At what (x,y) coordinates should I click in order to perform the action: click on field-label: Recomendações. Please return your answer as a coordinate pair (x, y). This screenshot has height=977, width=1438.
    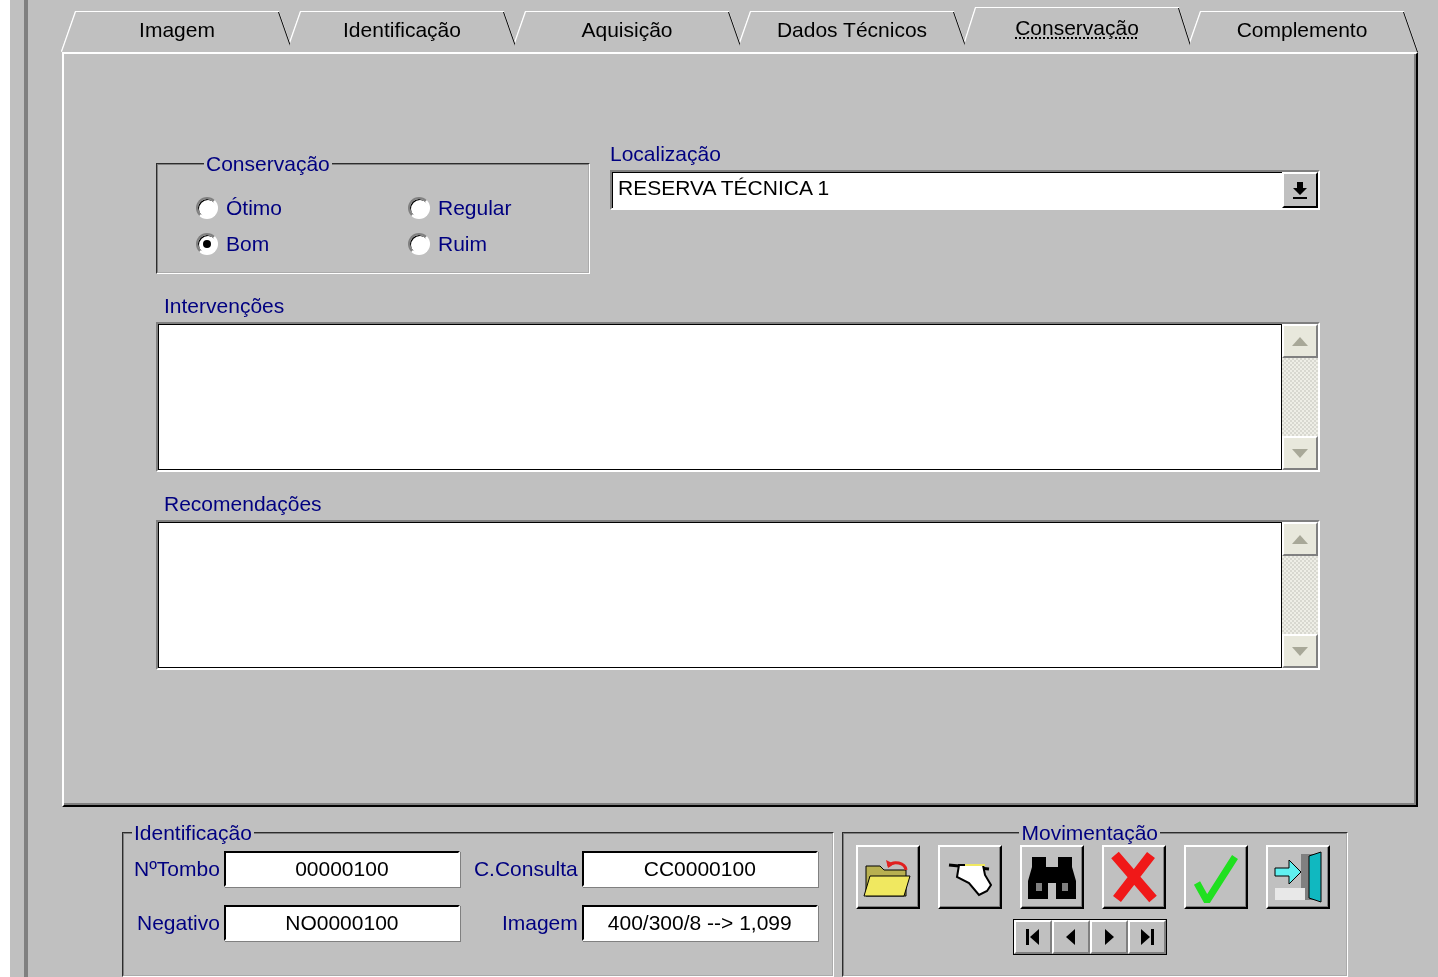
    Looking at the image, I should click on (243, 504).